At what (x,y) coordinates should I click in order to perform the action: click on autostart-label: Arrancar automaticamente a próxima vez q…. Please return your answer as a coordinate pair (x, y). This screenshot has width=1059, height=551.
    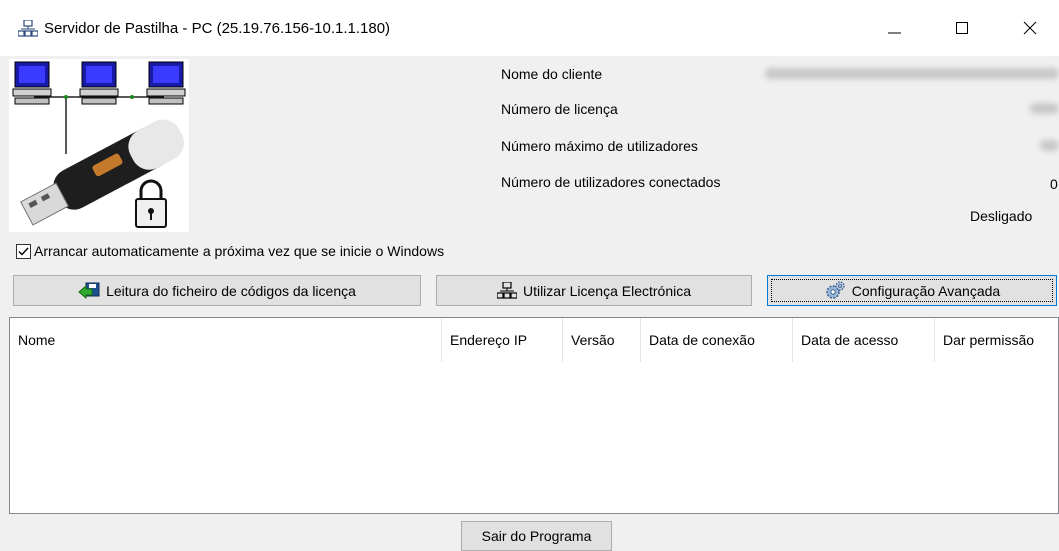
    Looking at the image, I should click on (239, 251).